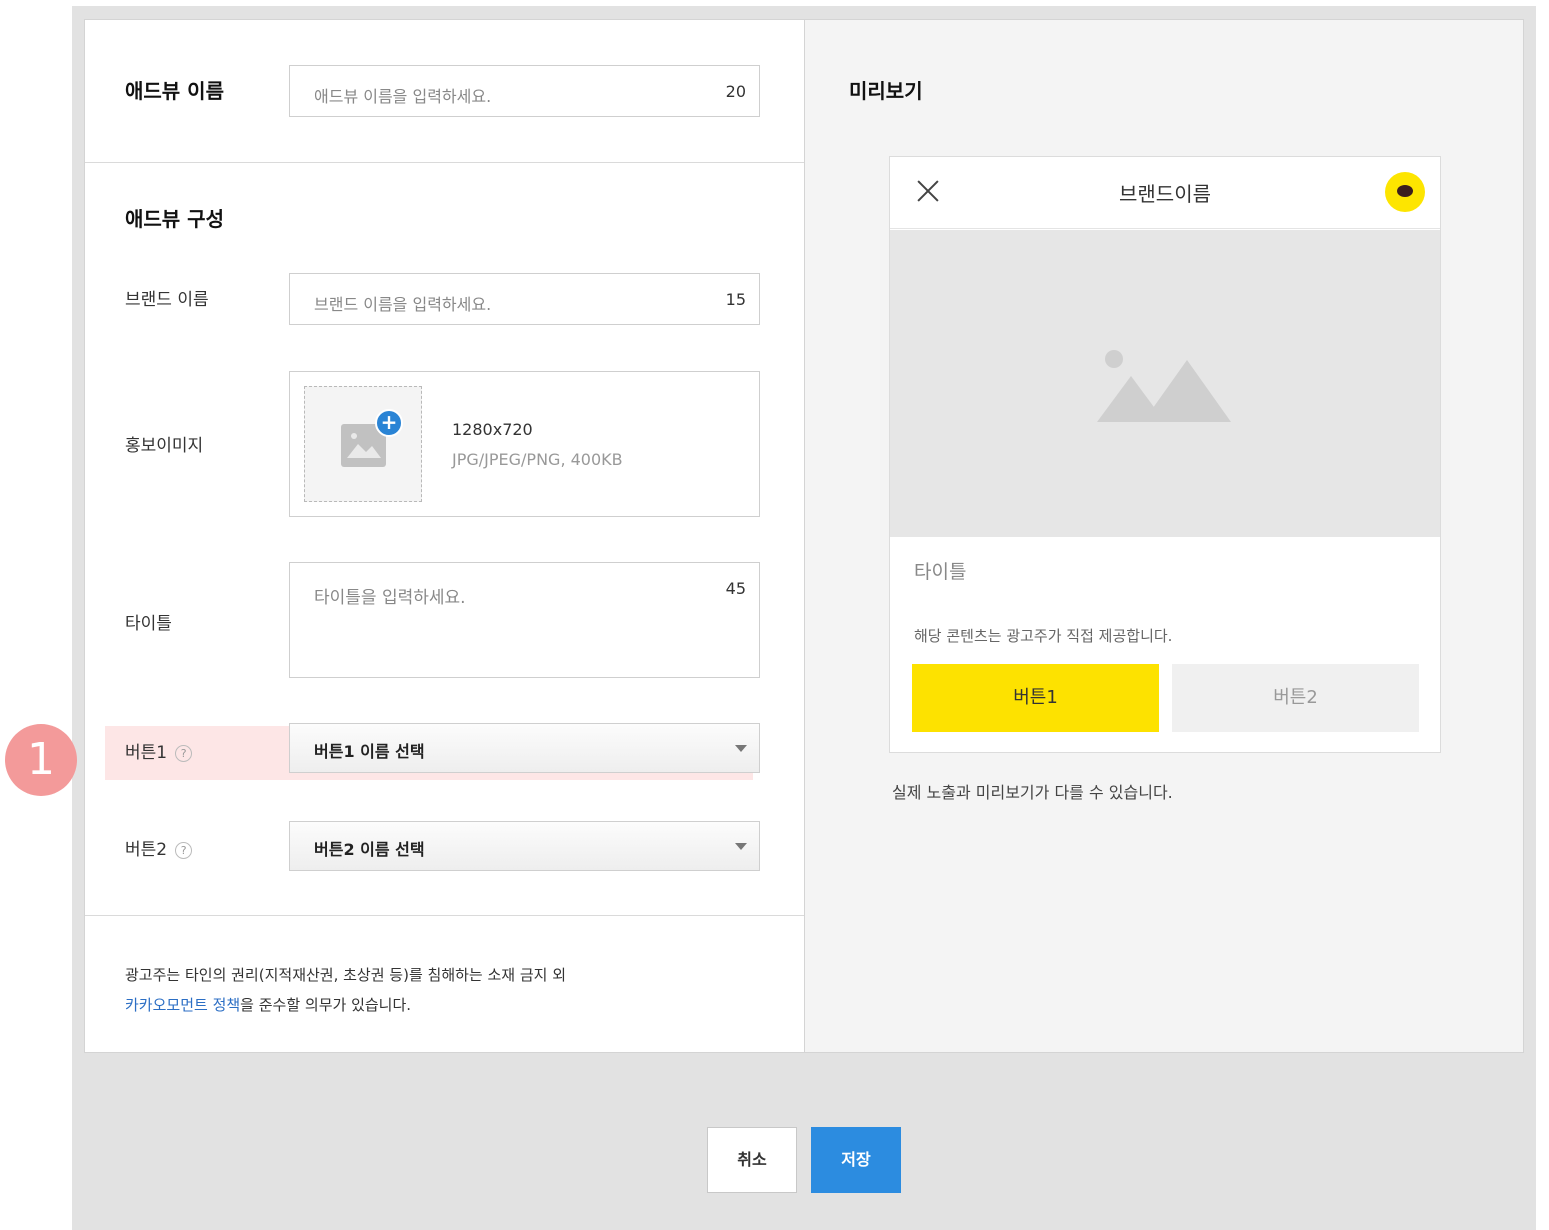 The width and height of the screenshot is (1549, 1230). What do you see at coordinates (148, 624) in the screenshot?
I see `title-label: 타이틀` at bounding box center [148, 624].